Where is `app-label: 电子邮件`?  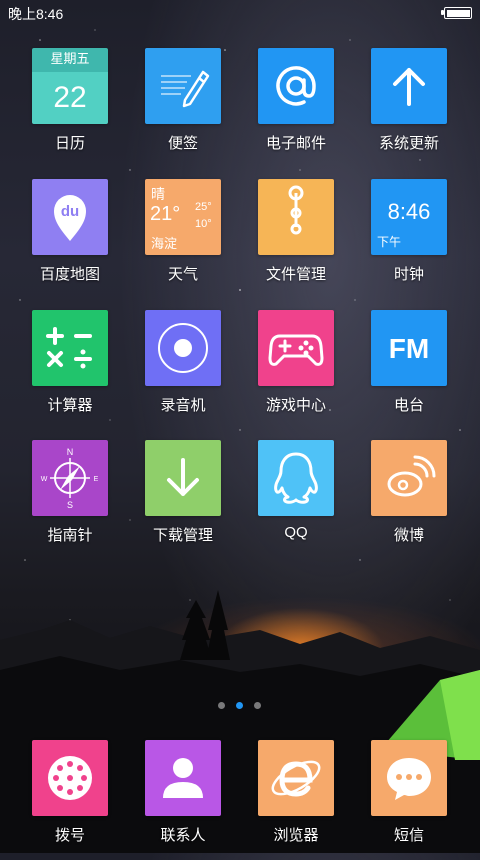 app-label: 电子邮件 is located at coordinates (295, 143).